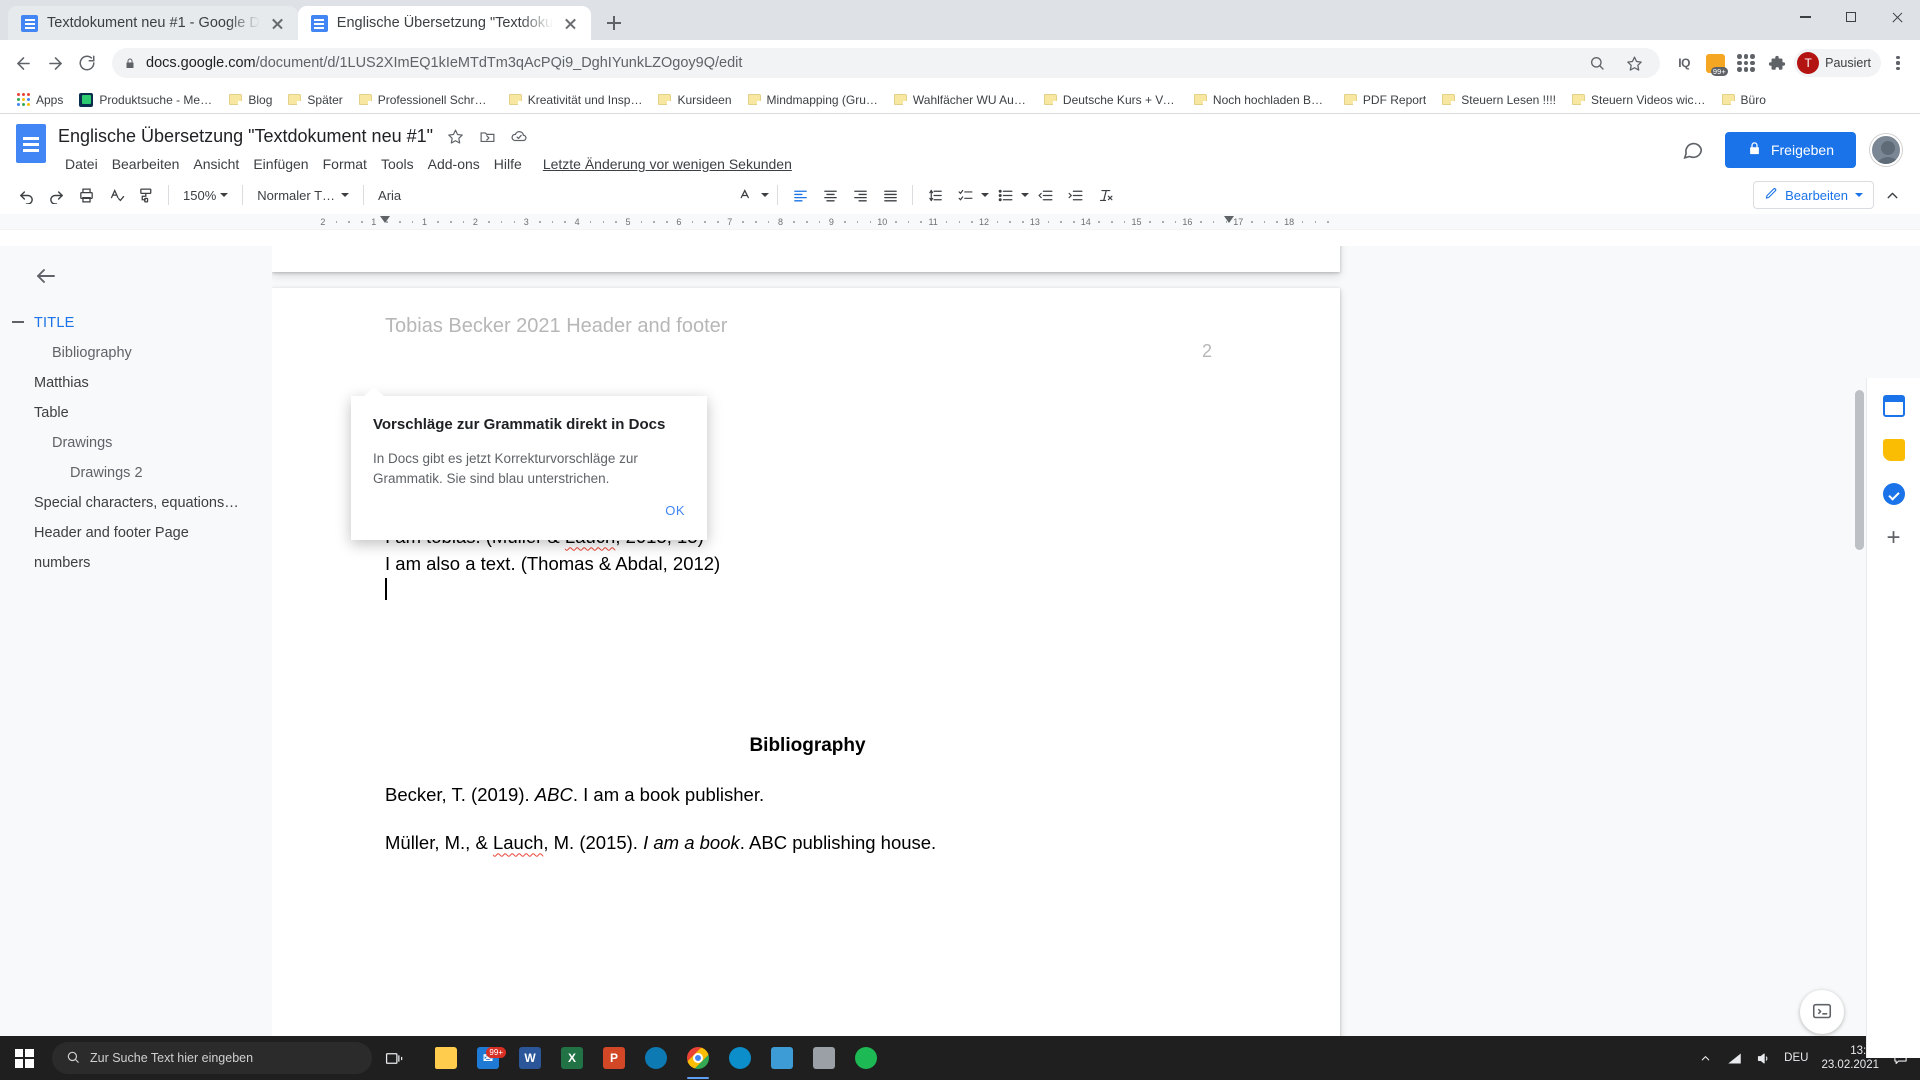  Describe the element at coordinates (144, 353) in the screenshot. I see `outline-item-bibliography: Bibliography` at that location.